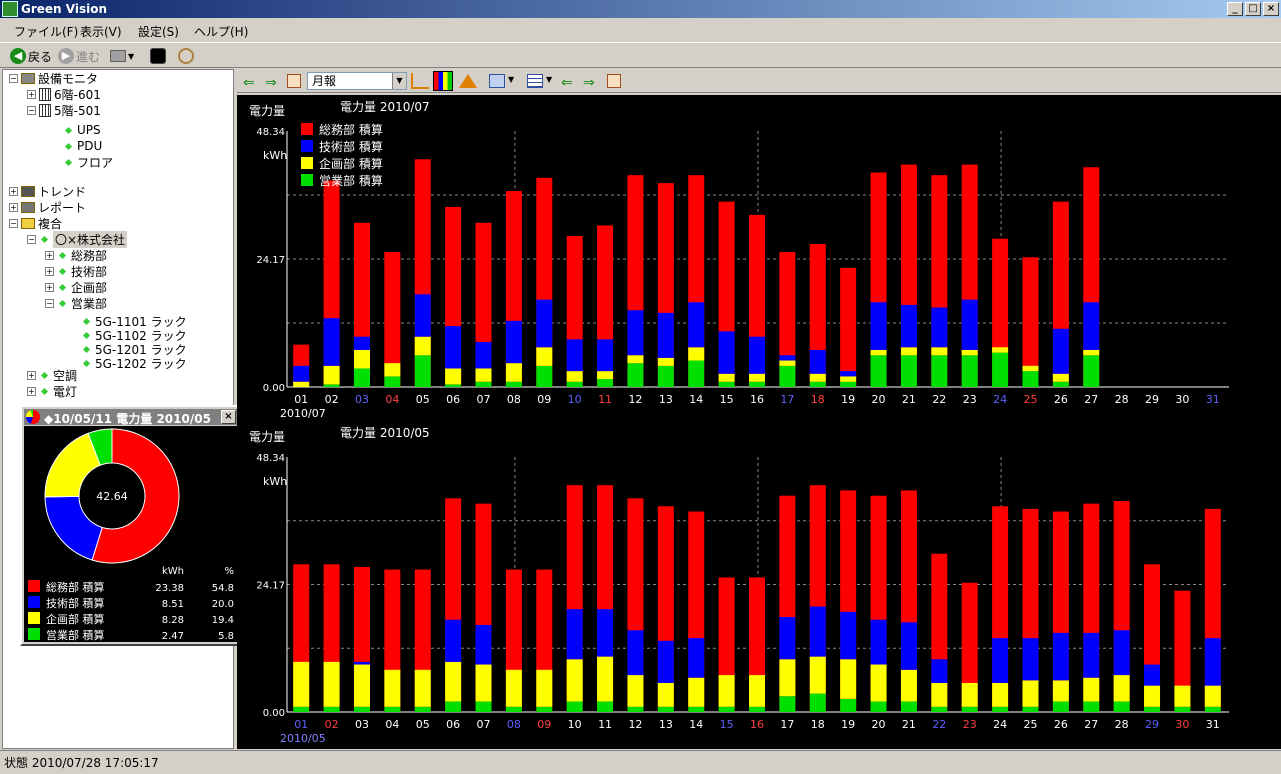  Describe the element at coordinates (82, 130) in the screenshot. I see `tree-node-ups: UPS` at that location.